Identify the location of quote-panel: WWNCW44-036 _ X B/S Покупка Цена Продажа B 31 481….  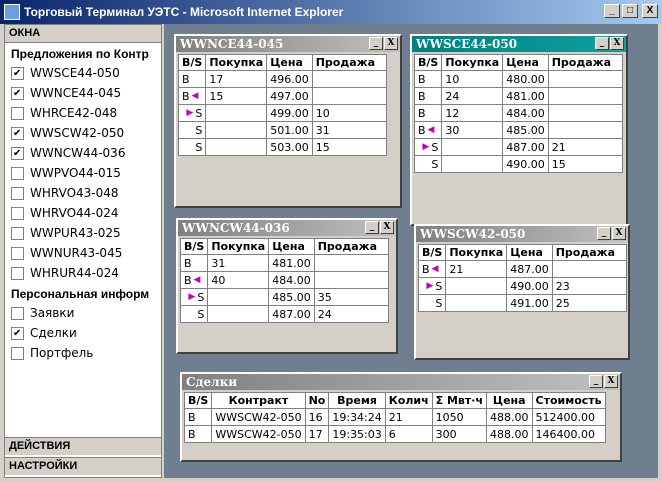
(287, 286).